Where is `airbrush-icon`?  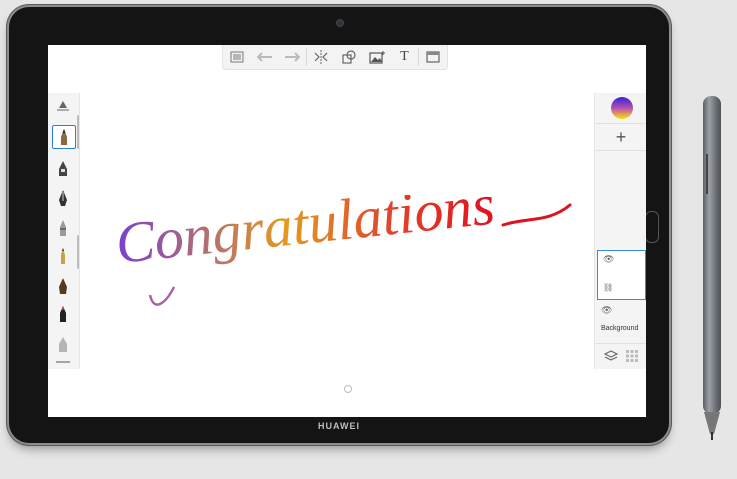
airbrush-icon is located at coordinates (63, 228).